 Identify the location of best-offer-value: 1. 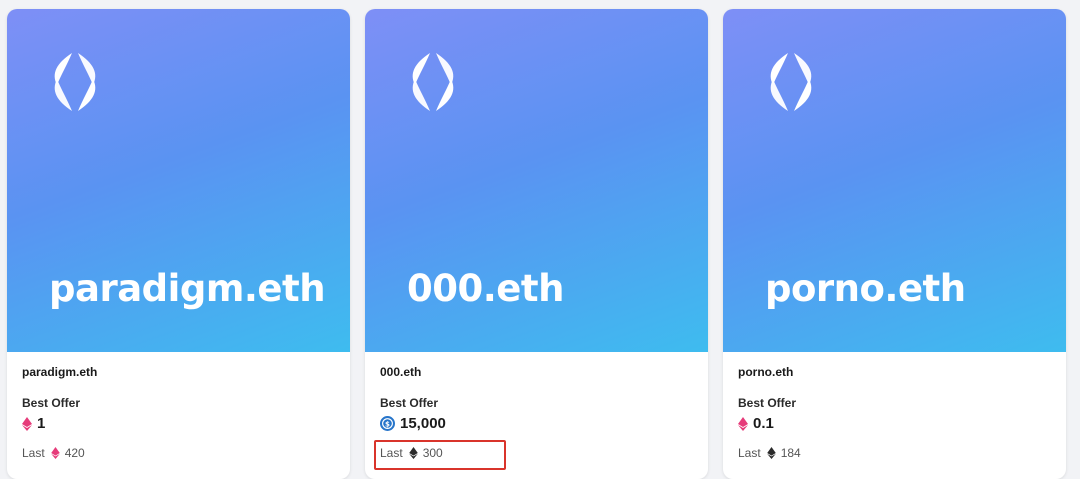
(180, 423).